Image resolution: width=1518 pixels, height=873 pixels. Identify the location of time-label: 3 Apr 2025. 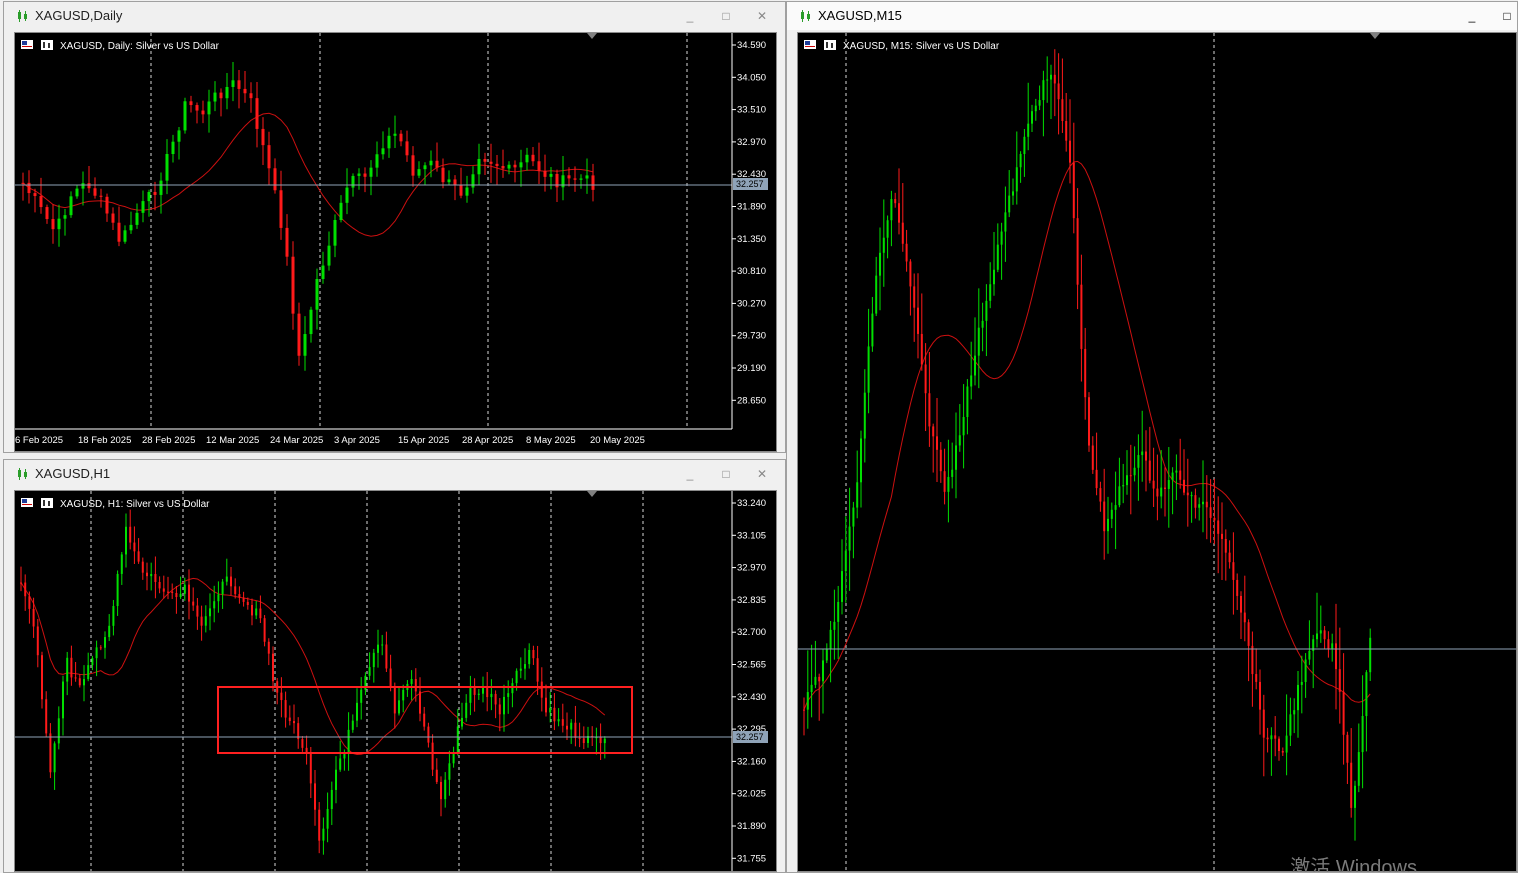
(357, 440).